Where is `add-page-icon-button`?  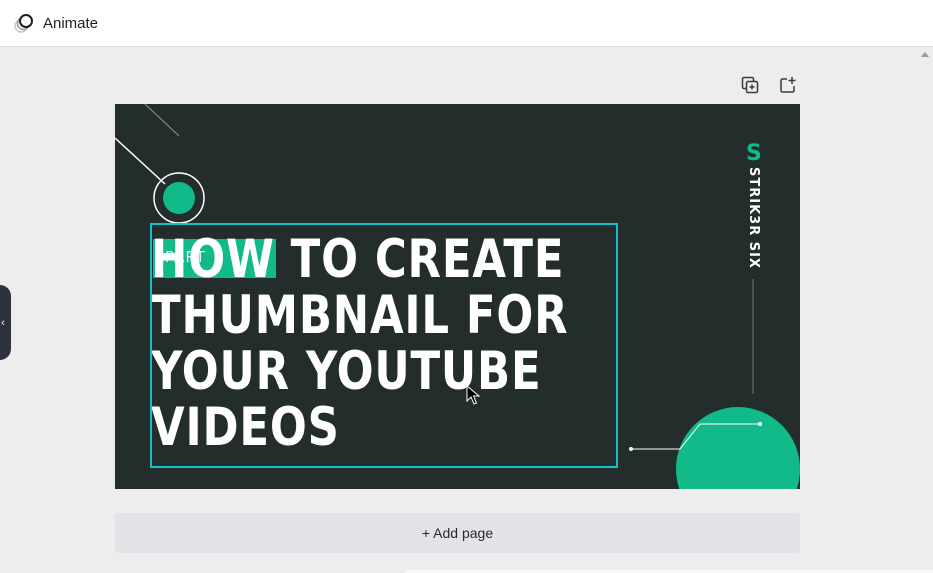
add-page-icon-button is located at coordinates (788, 85).